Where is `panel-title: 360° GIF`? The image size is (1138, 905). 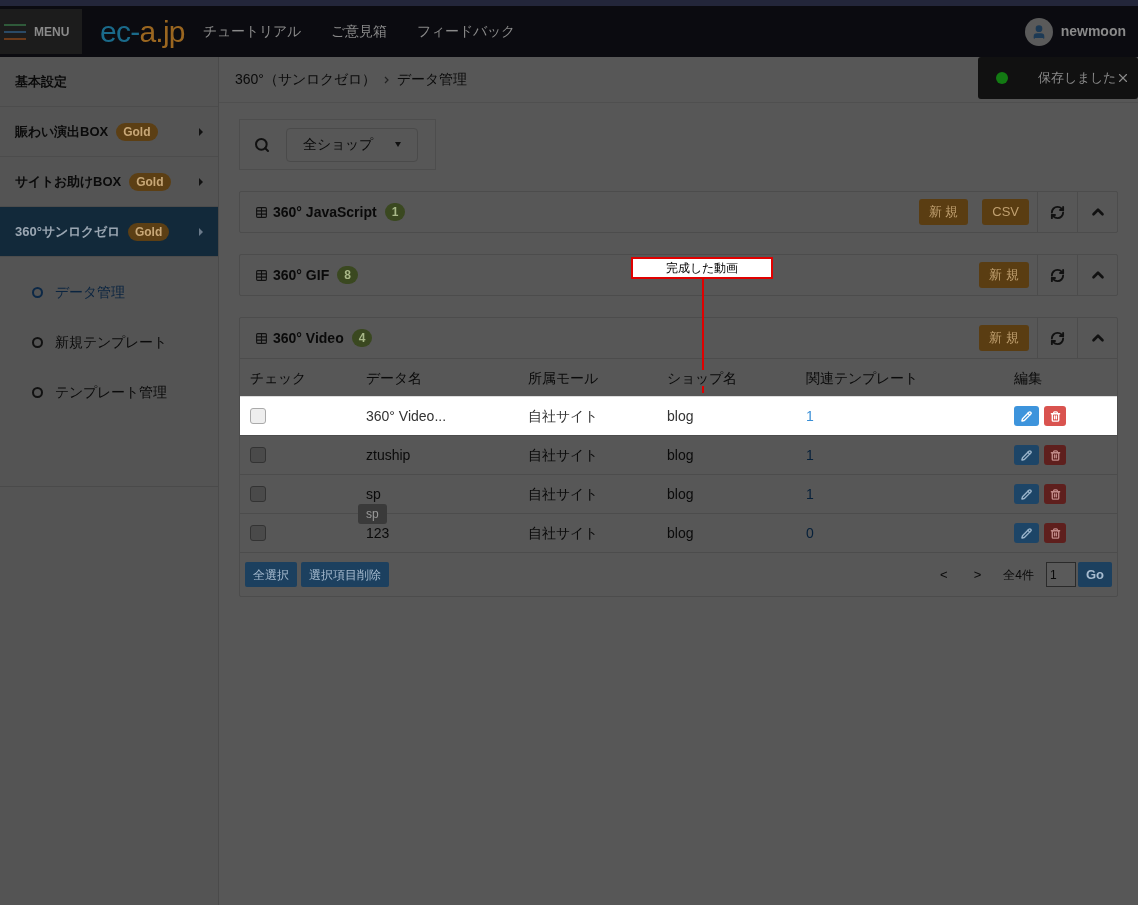
panel-title: 360° GIF is located at coordinates (301, 275).